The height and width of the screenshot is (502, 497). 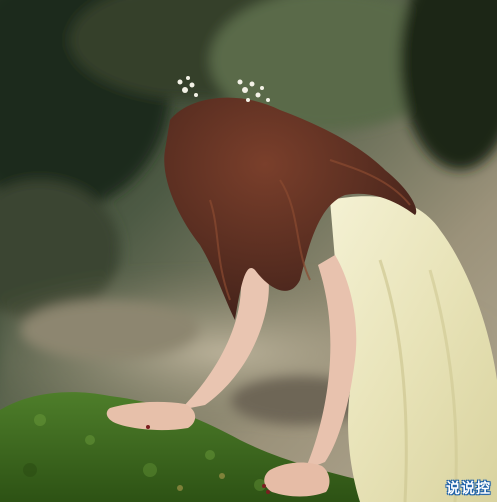 What do you see at coordinates (468, 489) in the screenshot?
I see `watermark-logo: 说说控` at bounding box center [468, 489].